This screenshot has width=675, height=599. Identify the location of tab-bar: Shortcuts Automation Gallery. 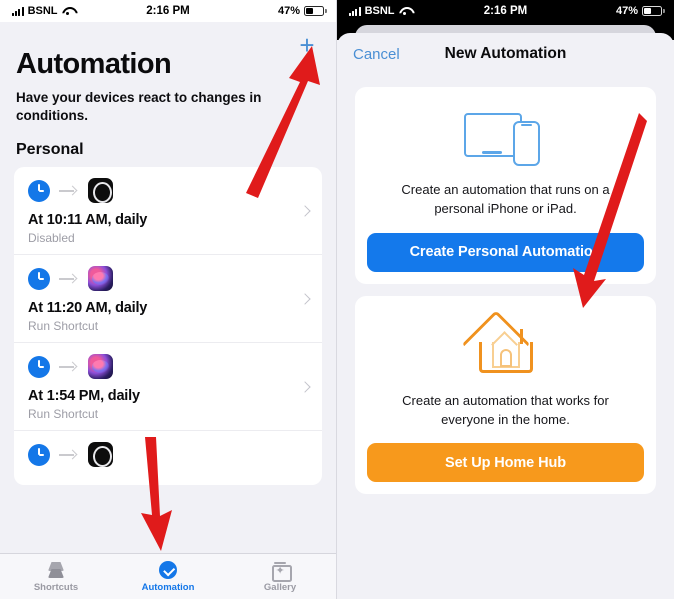
(168, 576).